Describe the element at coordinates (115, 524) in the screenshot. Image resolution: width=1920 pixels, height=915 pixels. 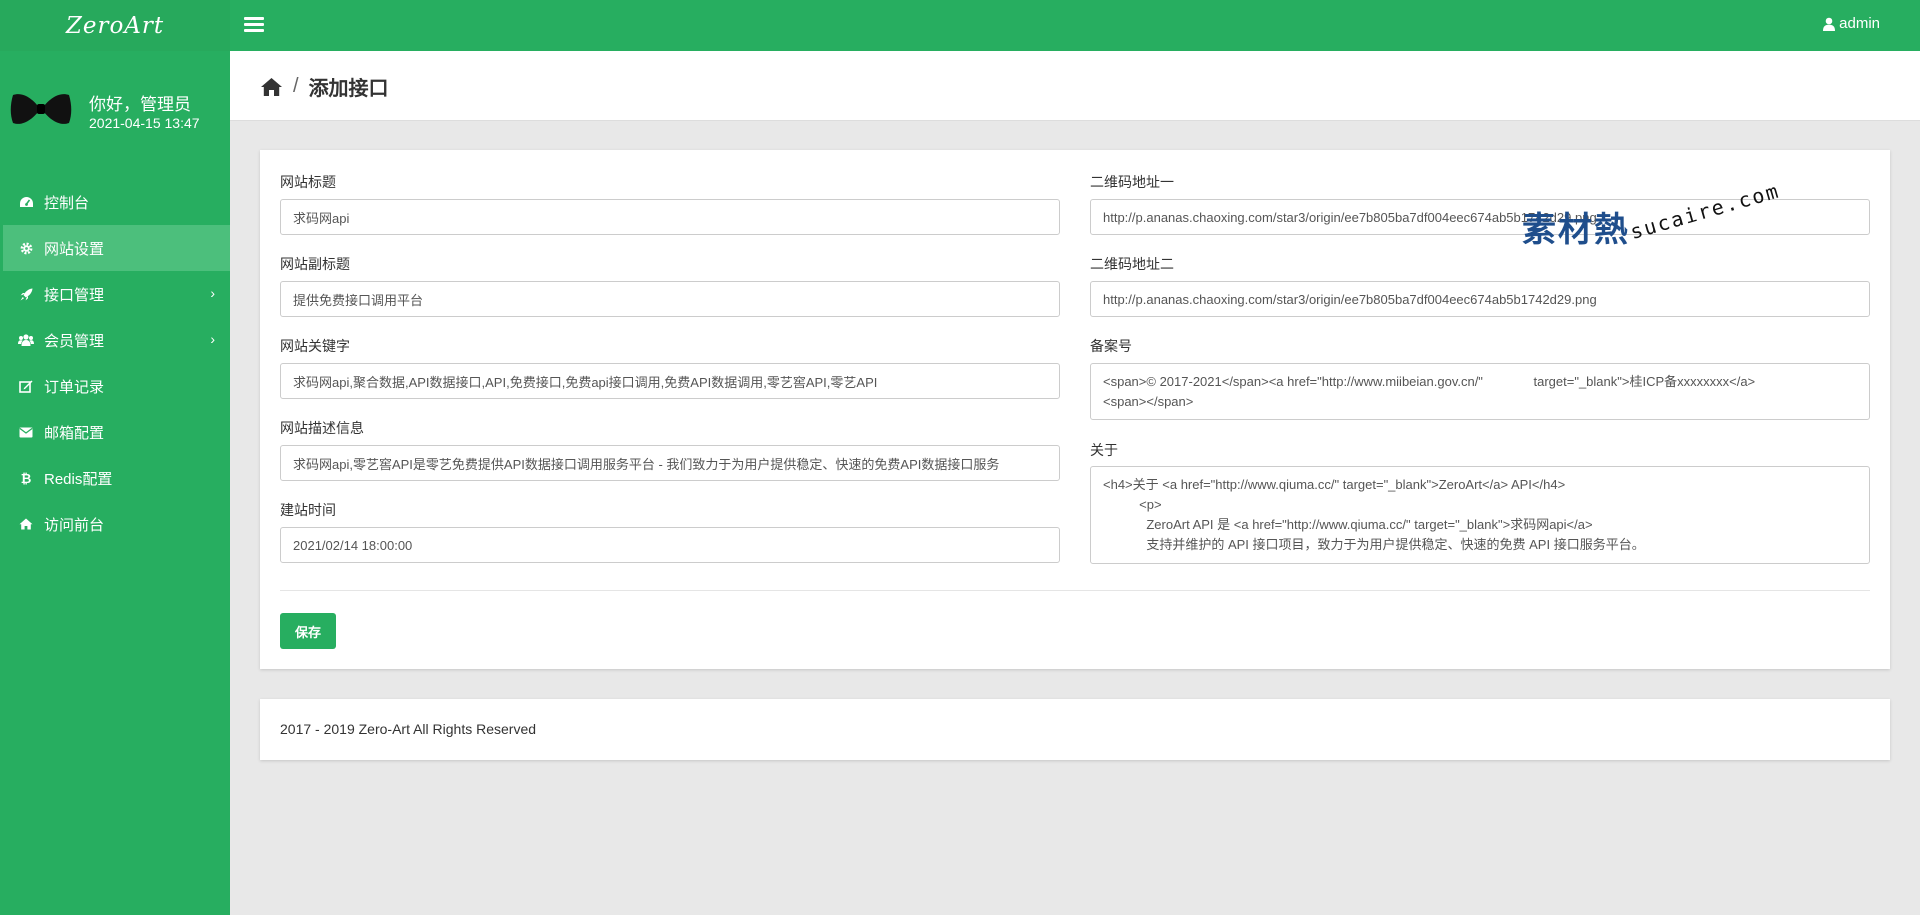
I see `sidebar-item-visit-frontend: 访问前台` at that location.